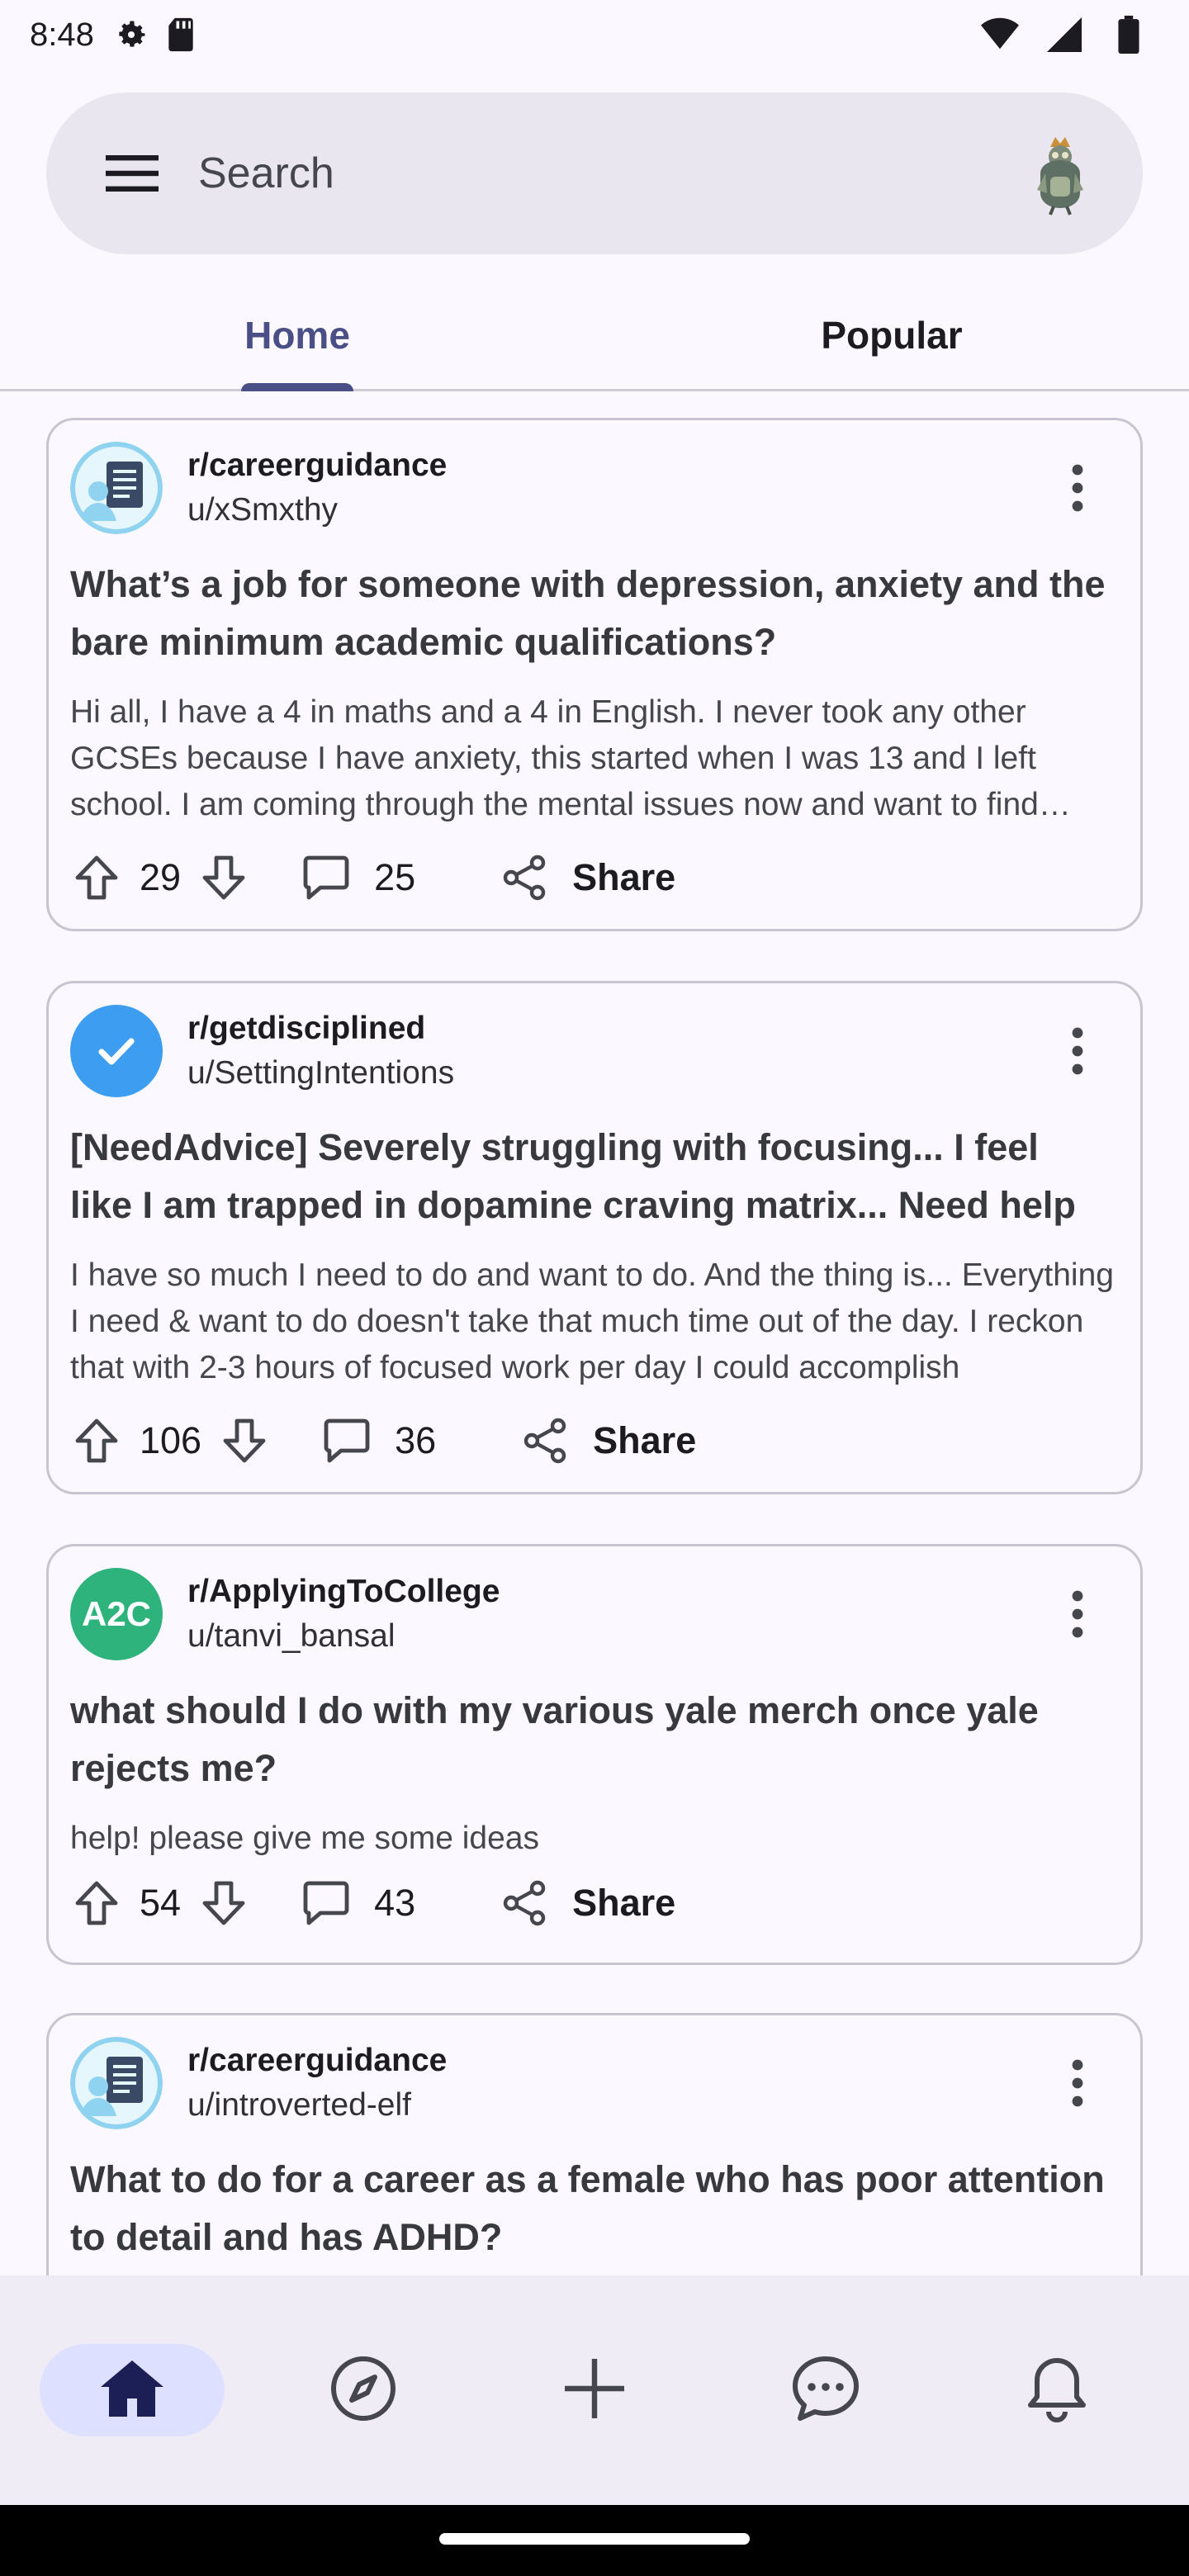 The image size is (1189, 2576). I want to click on home-gesture-handle, so click(594, 2539).